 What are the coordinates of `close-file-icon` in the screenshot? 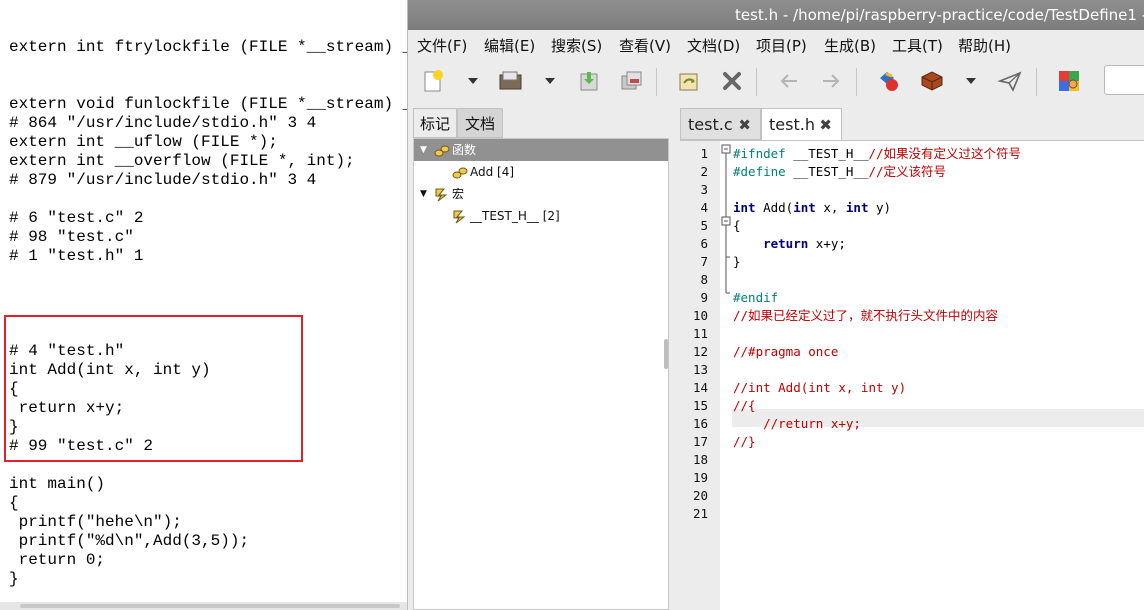 It's located at (732, 81).